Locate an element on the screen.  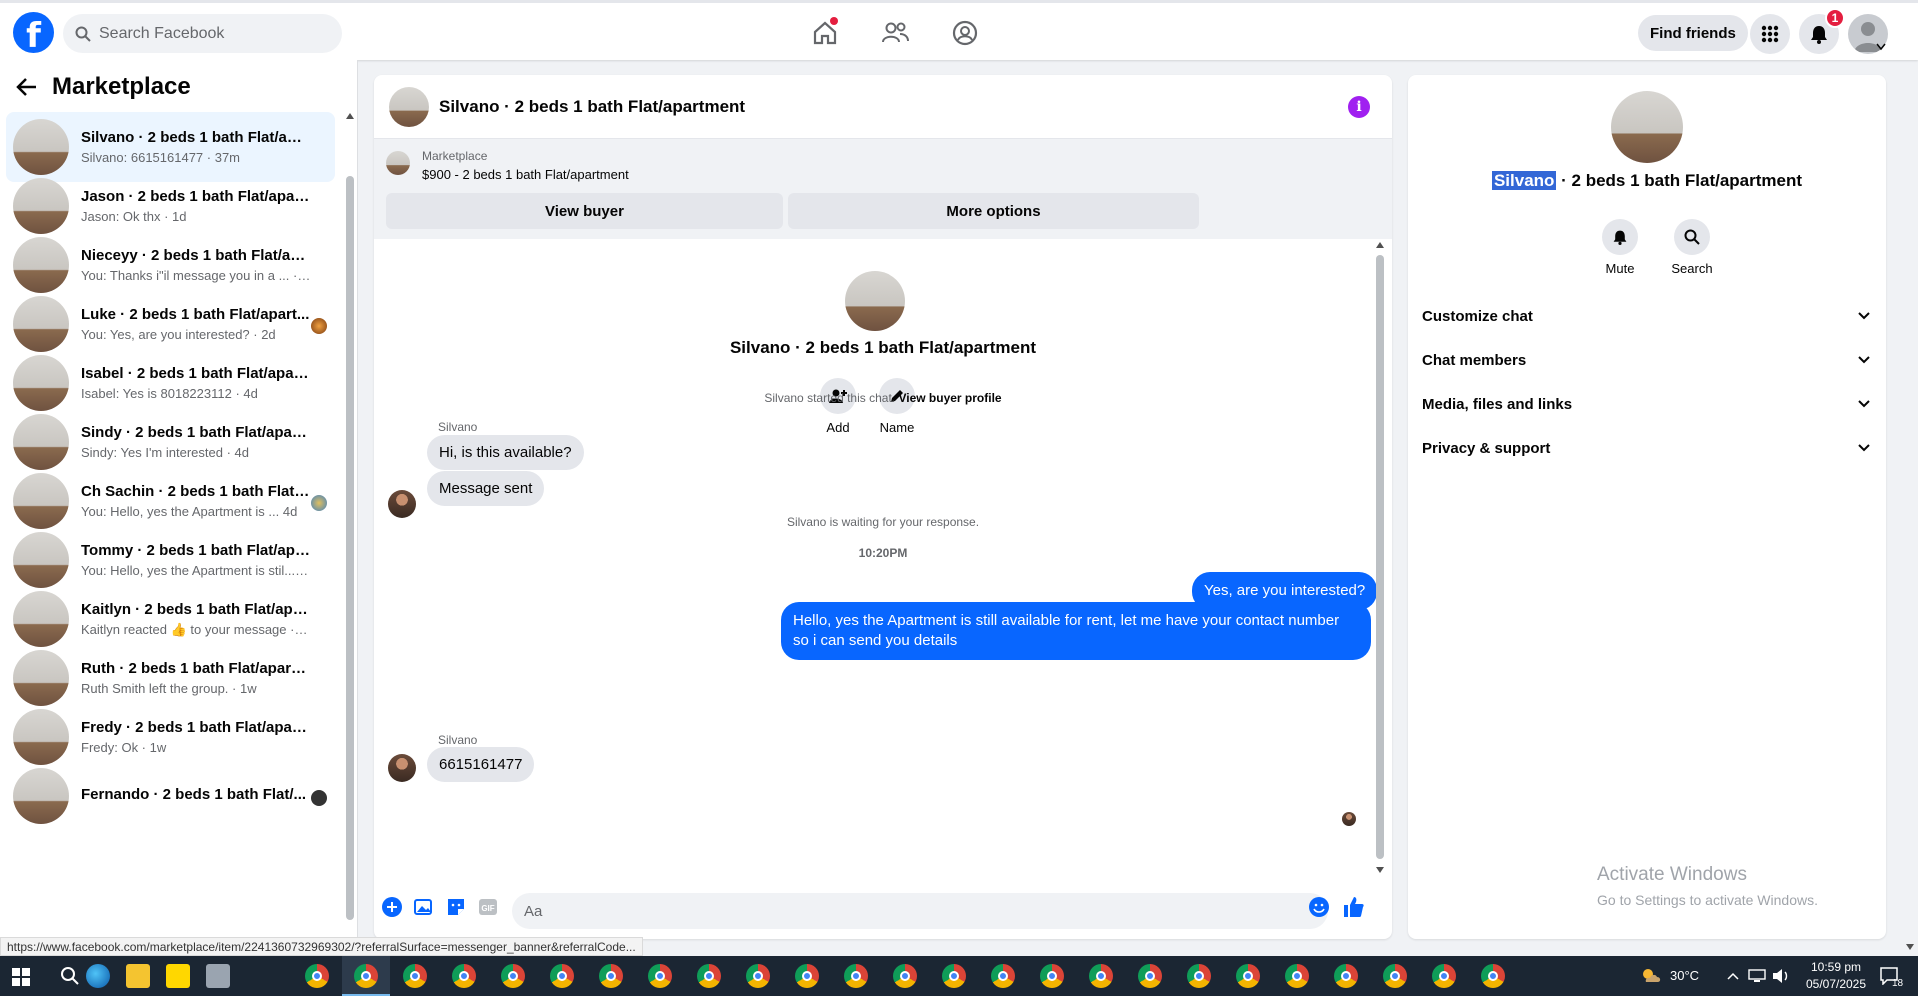
chat-members-row: Chat members is located at coordinates (1646, 360).